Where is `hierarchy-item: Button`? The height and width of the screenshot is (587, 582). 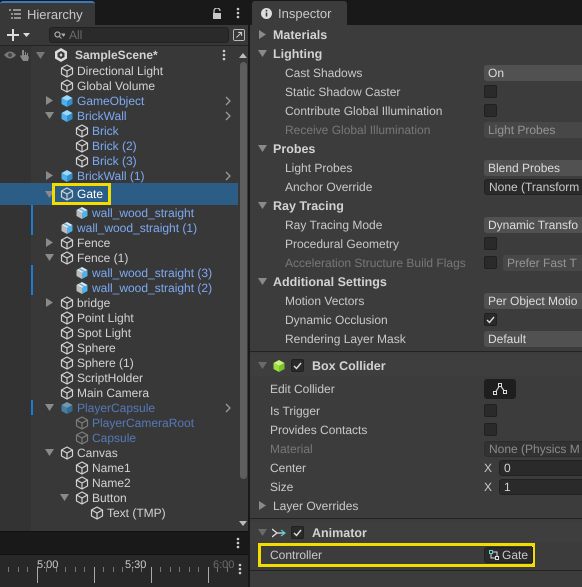
hierarchy-item: Button is located at coordinates (119, 497).